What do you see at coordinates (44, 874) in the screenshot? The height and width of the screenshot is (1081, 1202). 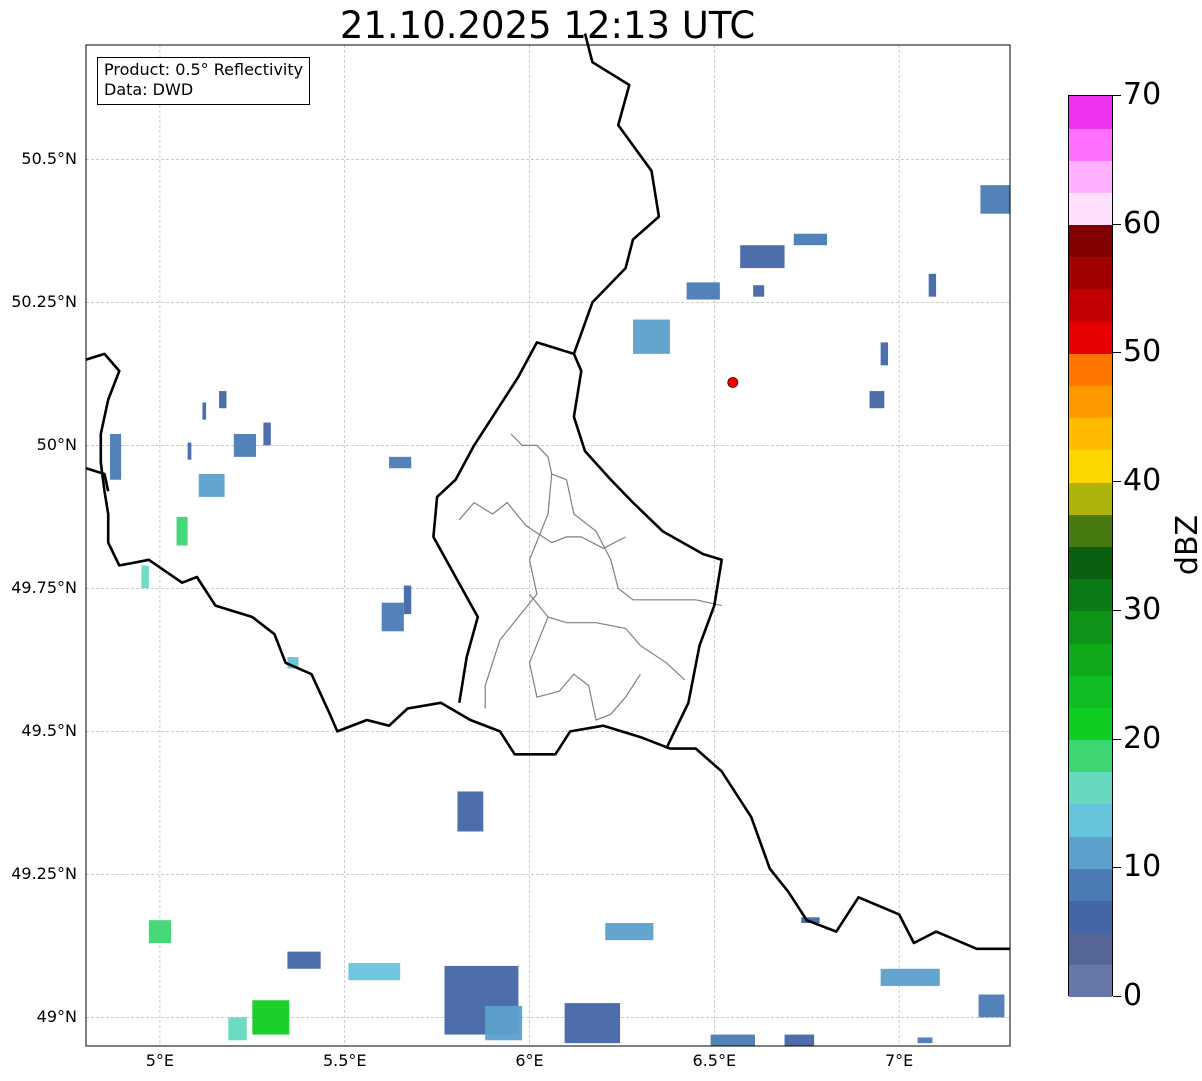 I see `lat-tick-label: 49.25°N` at bounding box center [44, 874].